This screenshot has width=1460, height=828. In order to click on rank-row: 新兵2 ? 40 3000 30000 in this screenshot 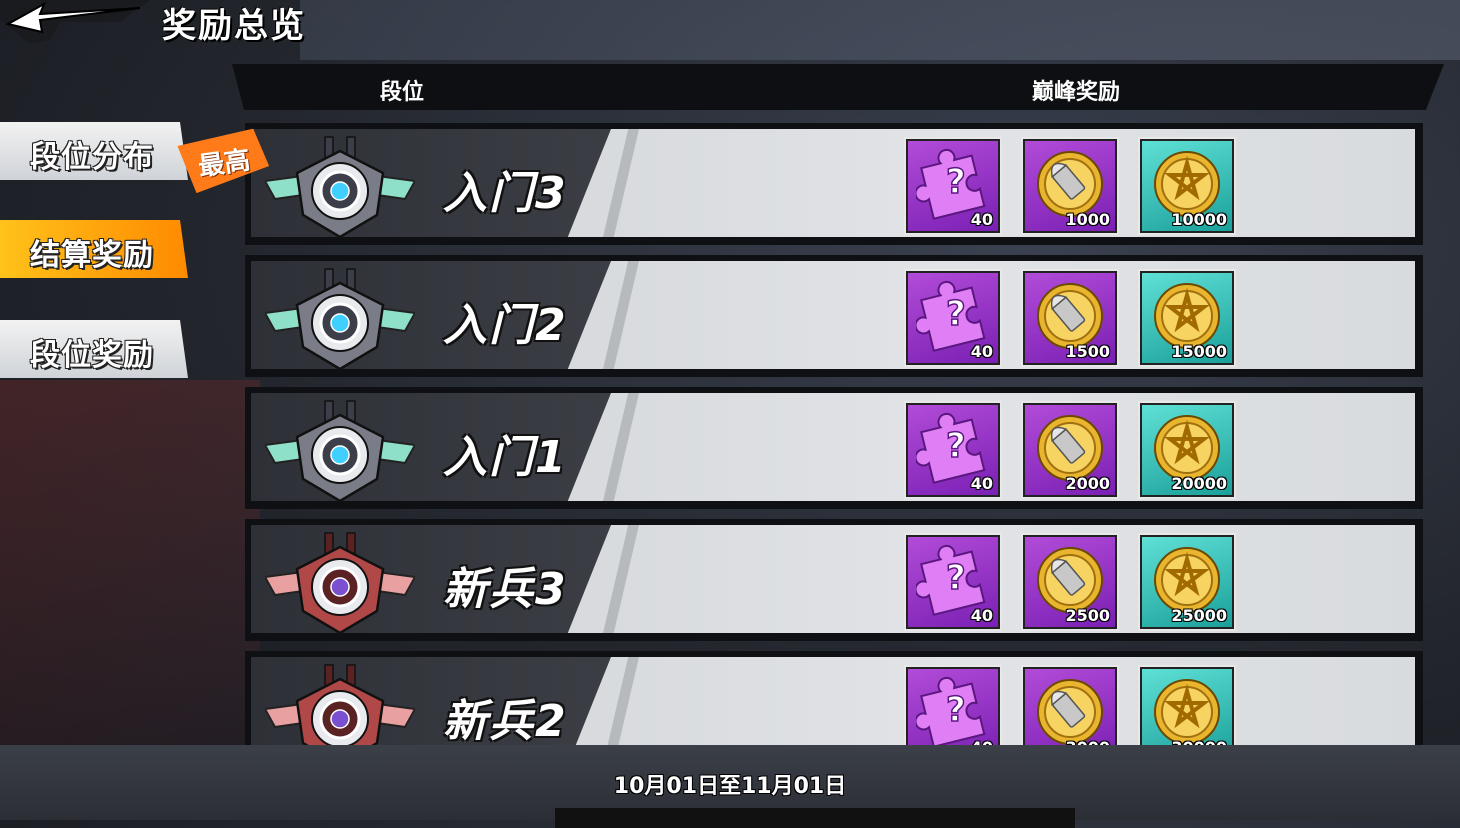, I will do `click(834, 698)`.